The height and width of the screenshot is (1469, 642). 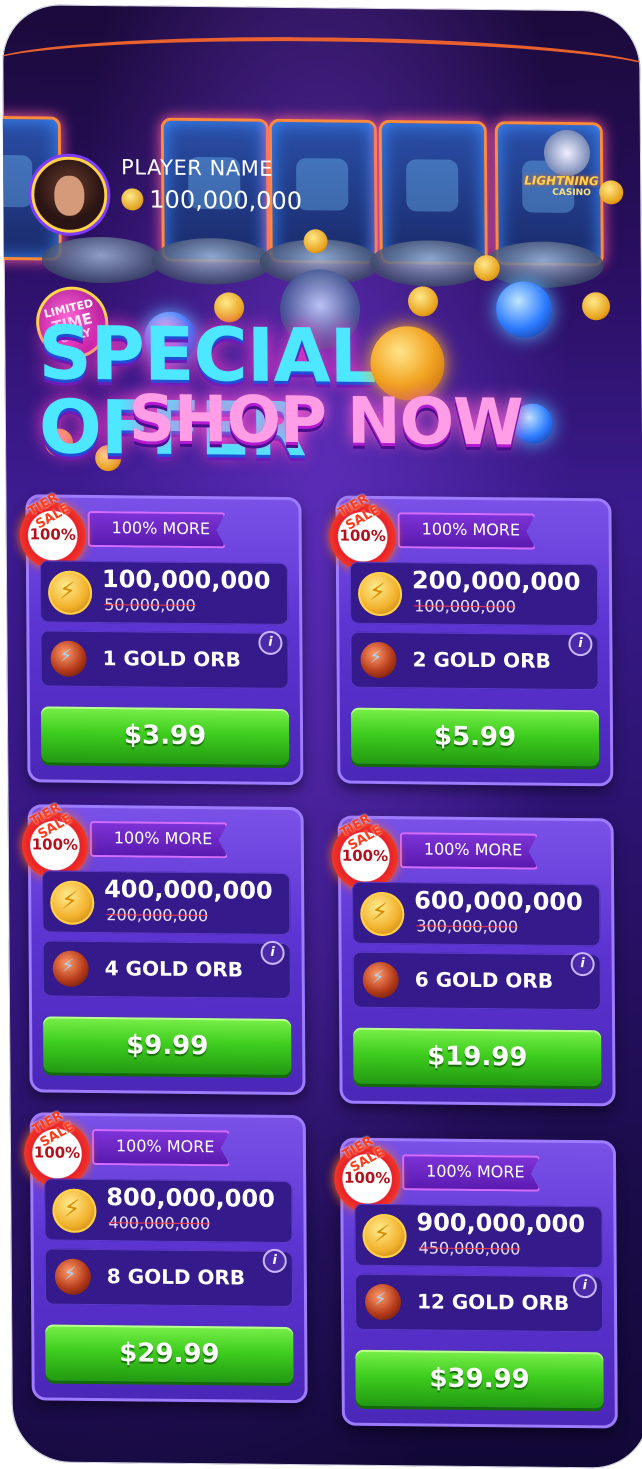 I want to click on gold-orb-count: 6 GOLD ORB, so click(x=484, y=980).